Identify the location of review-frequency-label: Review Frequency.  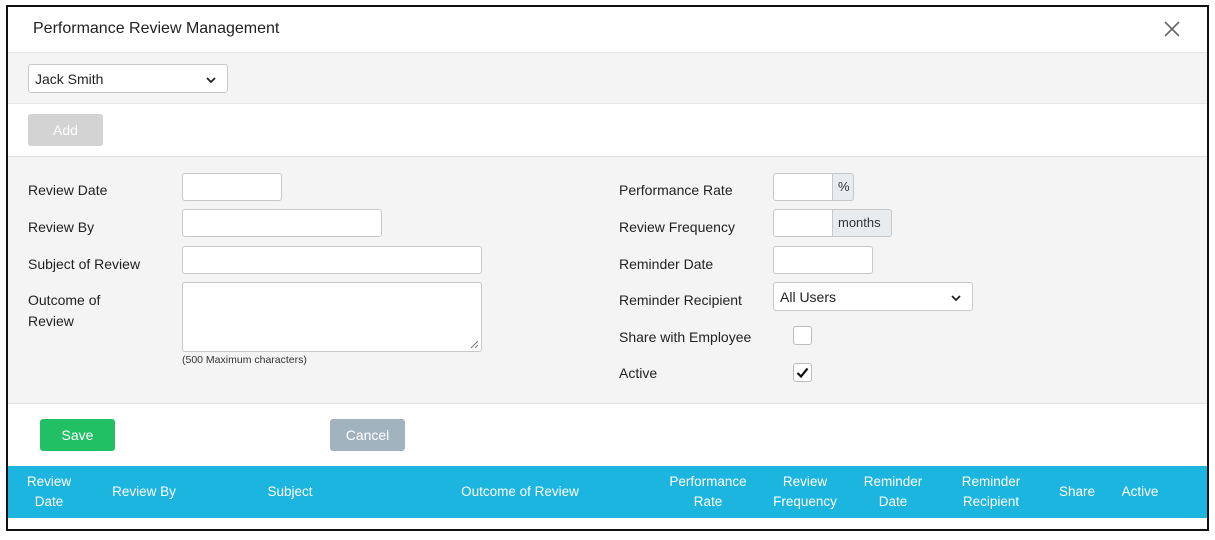
(677, 227).